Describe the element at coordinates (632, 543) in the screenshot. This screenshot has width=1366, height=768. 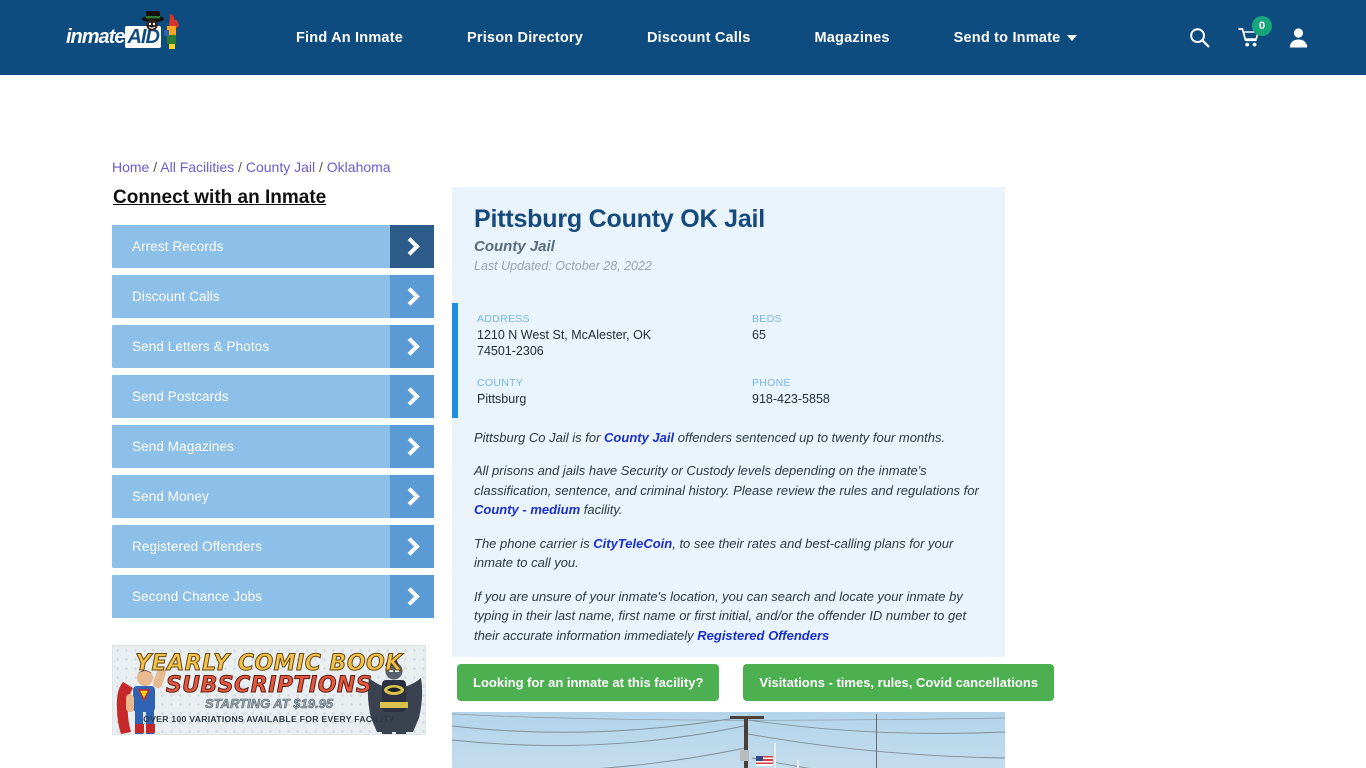
I see `link-cityteleCoin: CityTeleCoin` at that location.